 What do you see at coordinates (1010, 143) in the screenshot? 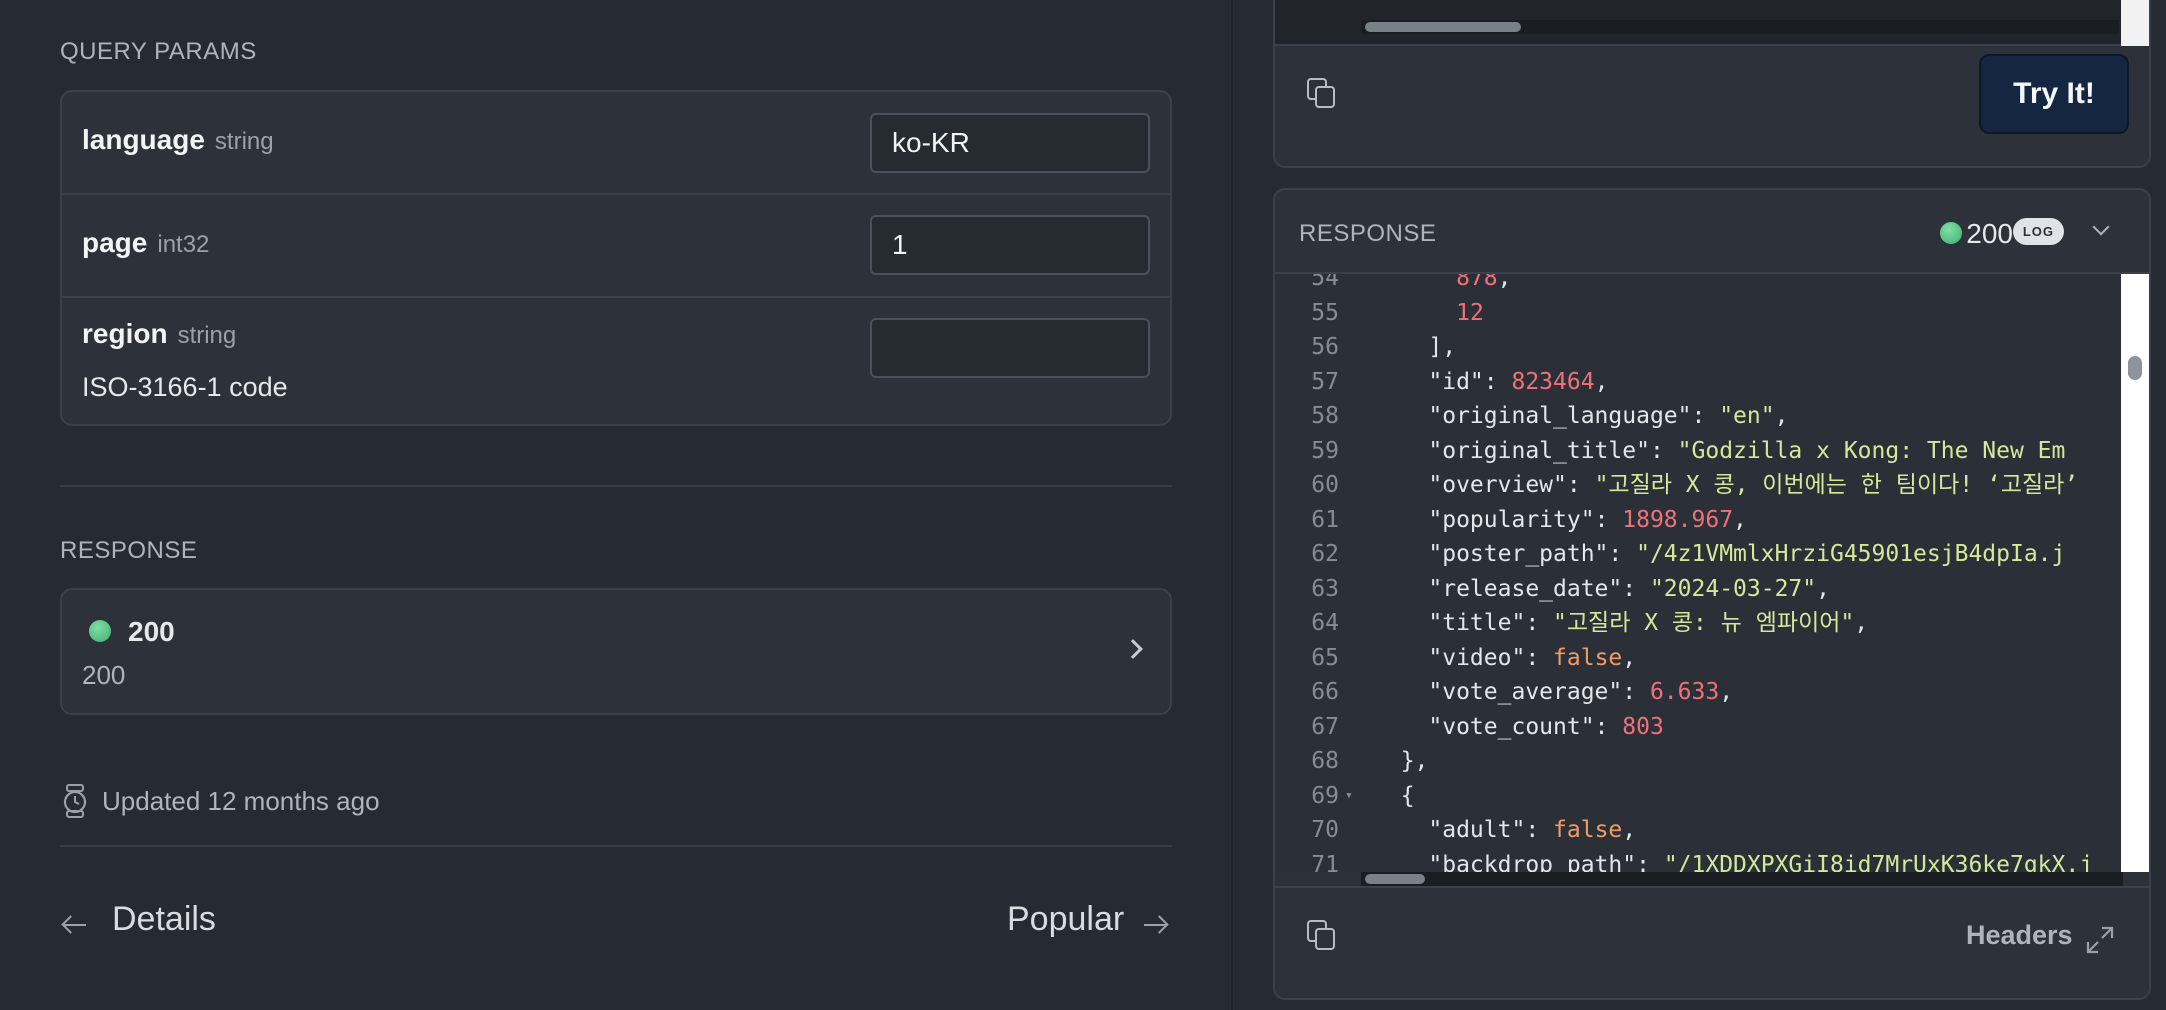
I see `language-input` at bounding box center [1010, 143].